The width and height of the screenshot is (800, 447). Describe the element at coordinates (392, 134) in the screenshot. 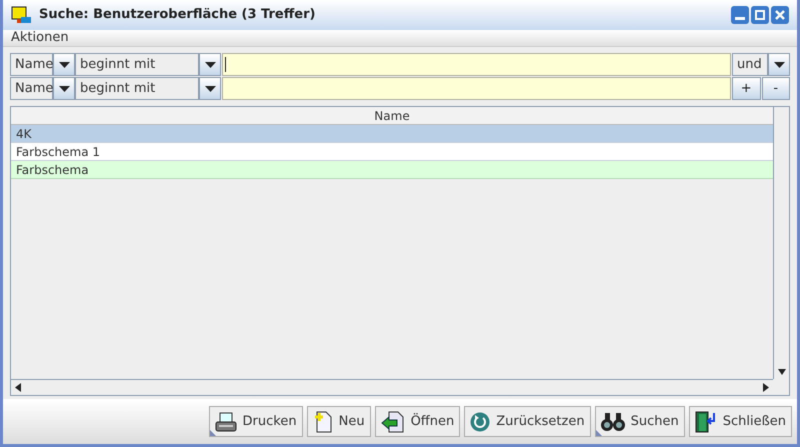

I see `table-row: 4K` at that location.